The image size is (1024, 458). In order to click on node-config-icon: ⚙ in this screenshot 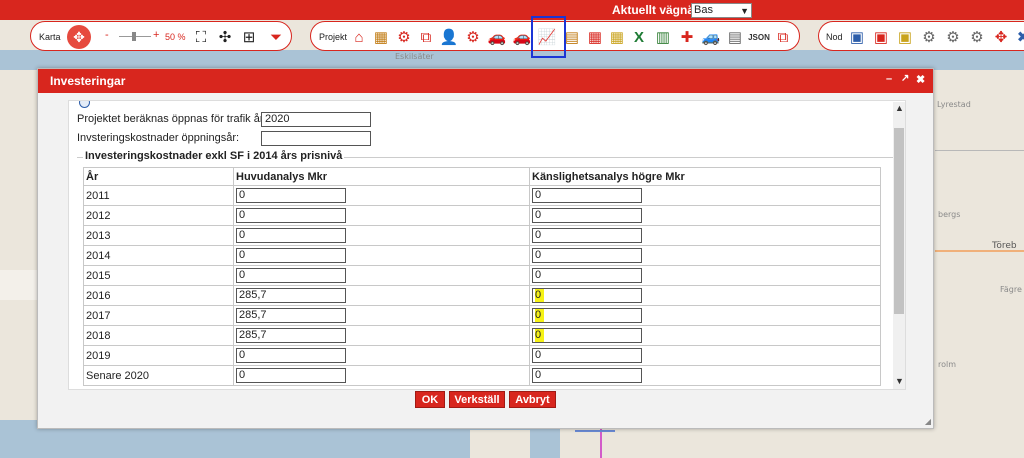, I will do `click(953, 37)`.